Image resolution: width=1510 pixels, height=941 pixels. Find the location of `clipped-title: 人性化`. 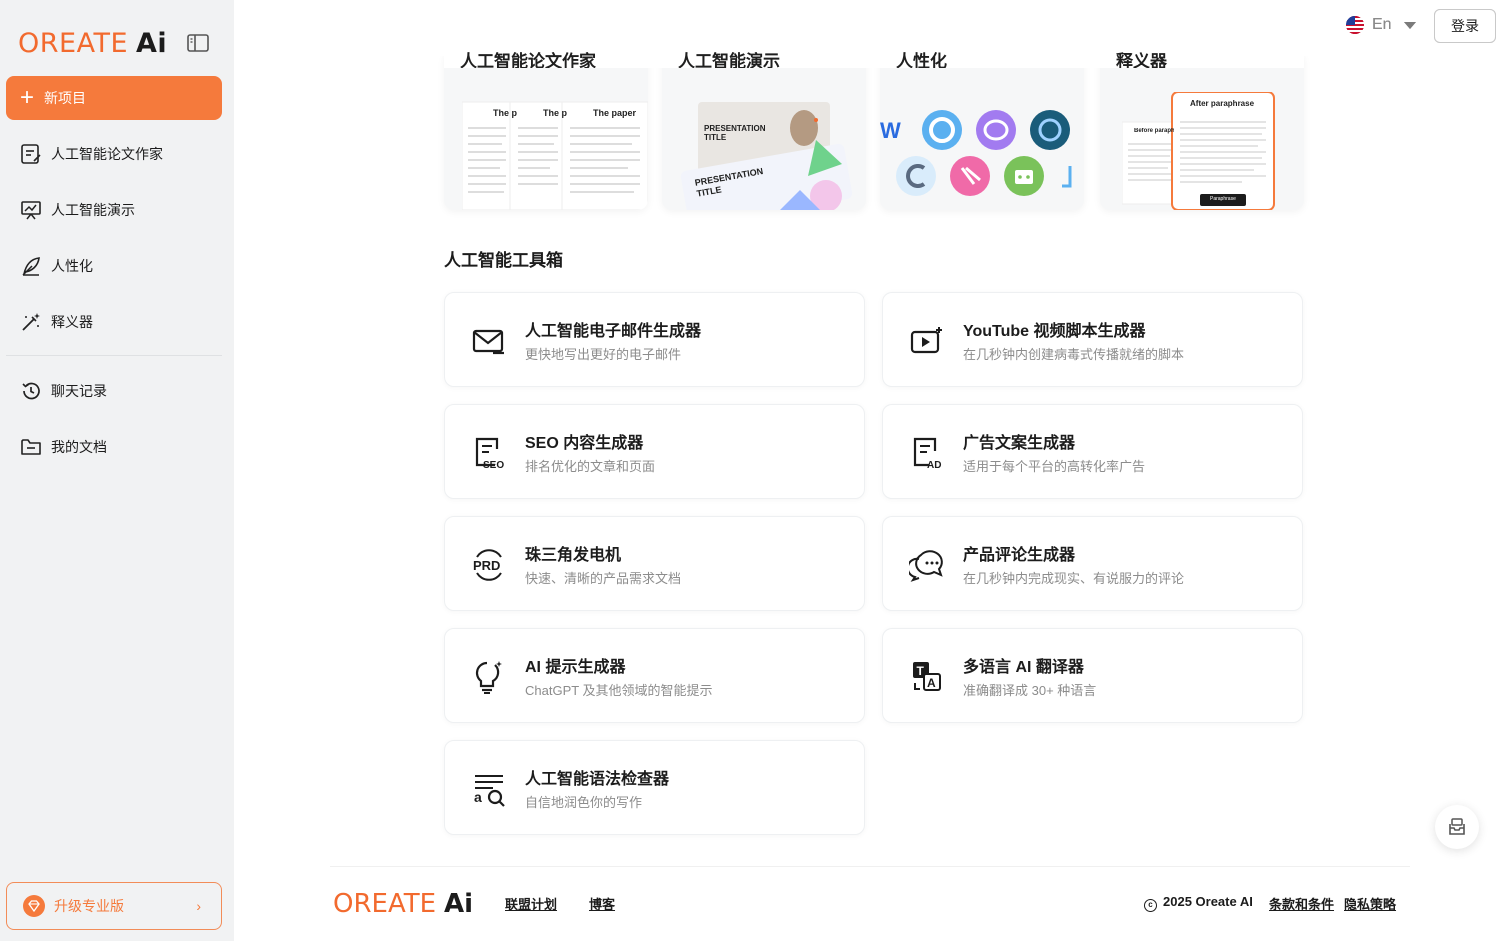

clipped-title: 人性化 is located at coordinates (921, 60).